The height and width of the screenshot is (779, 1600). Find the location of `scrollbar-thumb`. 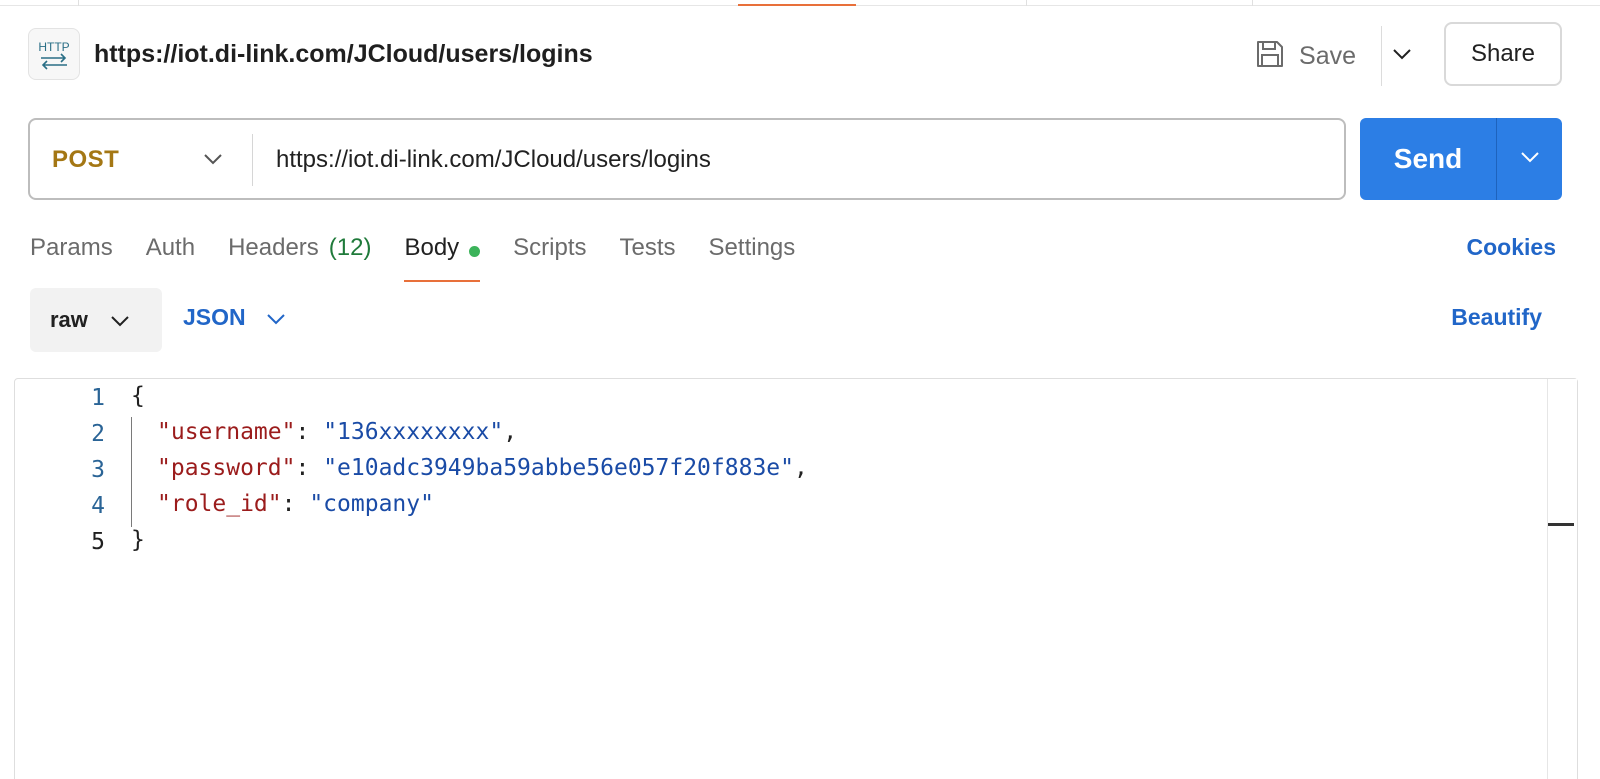

scrollbar-thumb is located at coordinates (1561, 524).